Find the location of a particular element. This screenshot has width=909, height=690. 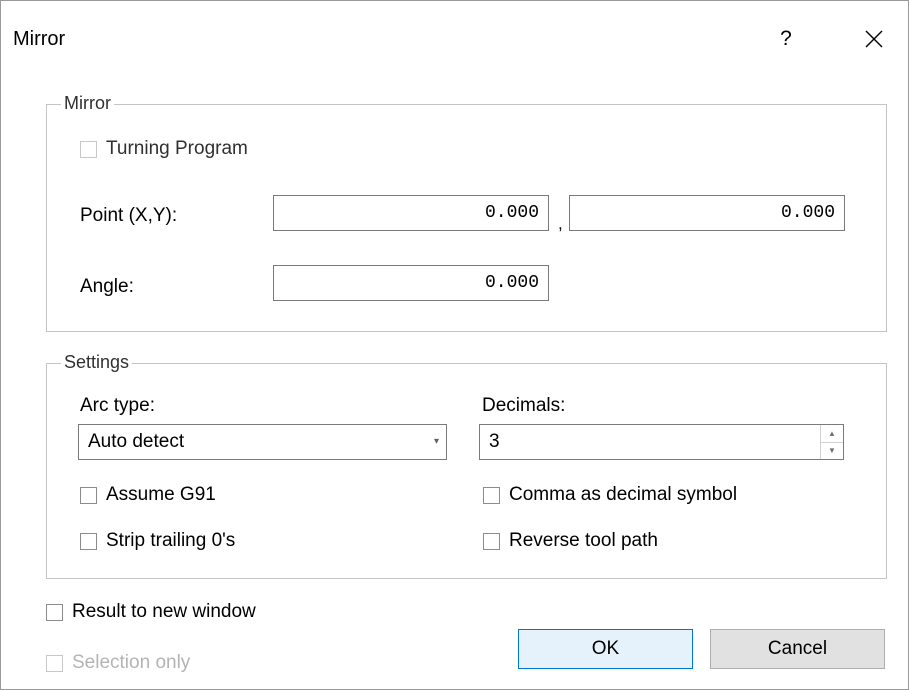

decimals-stepper: 3 ▲ ▼ is located at coordinates (661, 442).